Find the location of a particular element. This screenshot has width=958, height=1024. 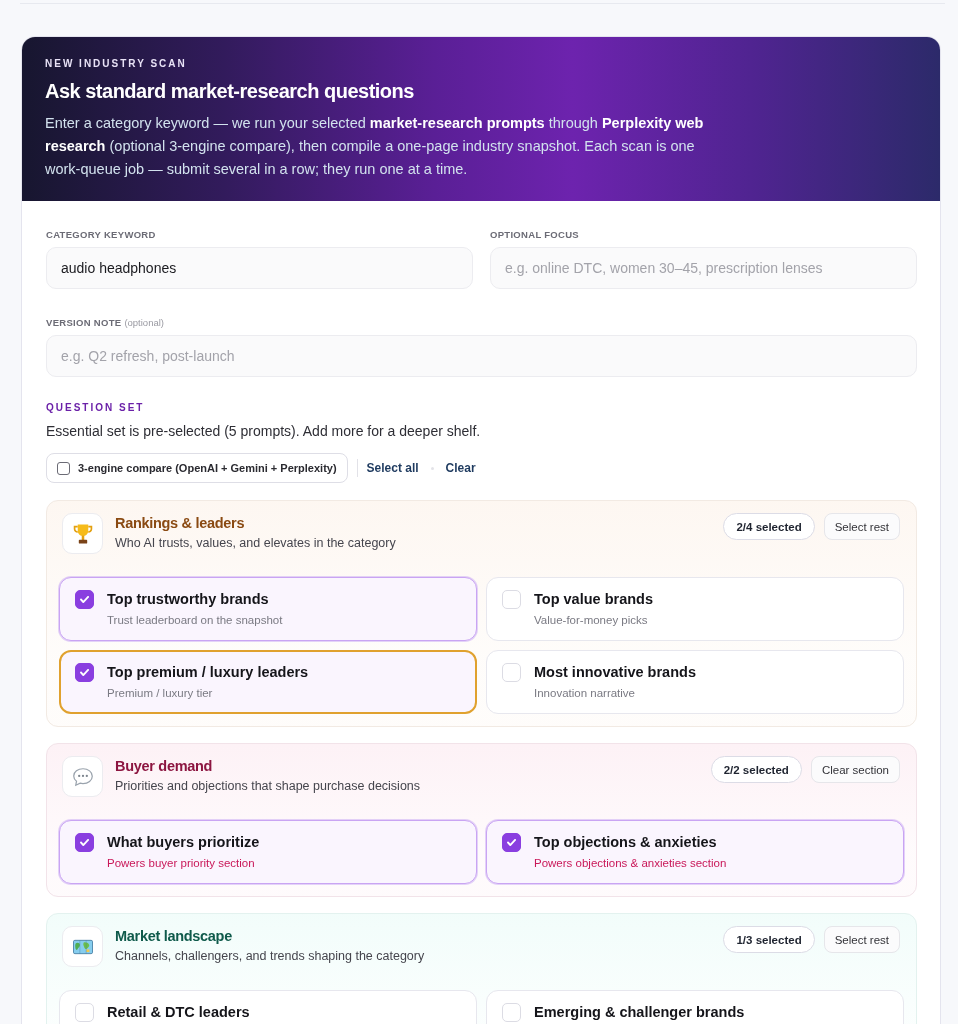

section-action-button: Clear section is located at coordinates (855, 769).